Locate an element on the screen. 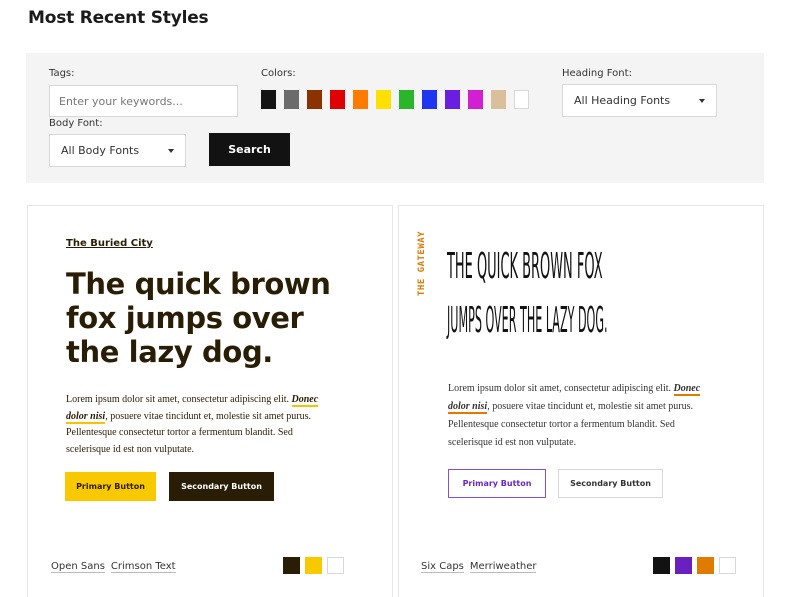  style-name-vertical: THE GATEWAY is located at coordinates (427, 264).